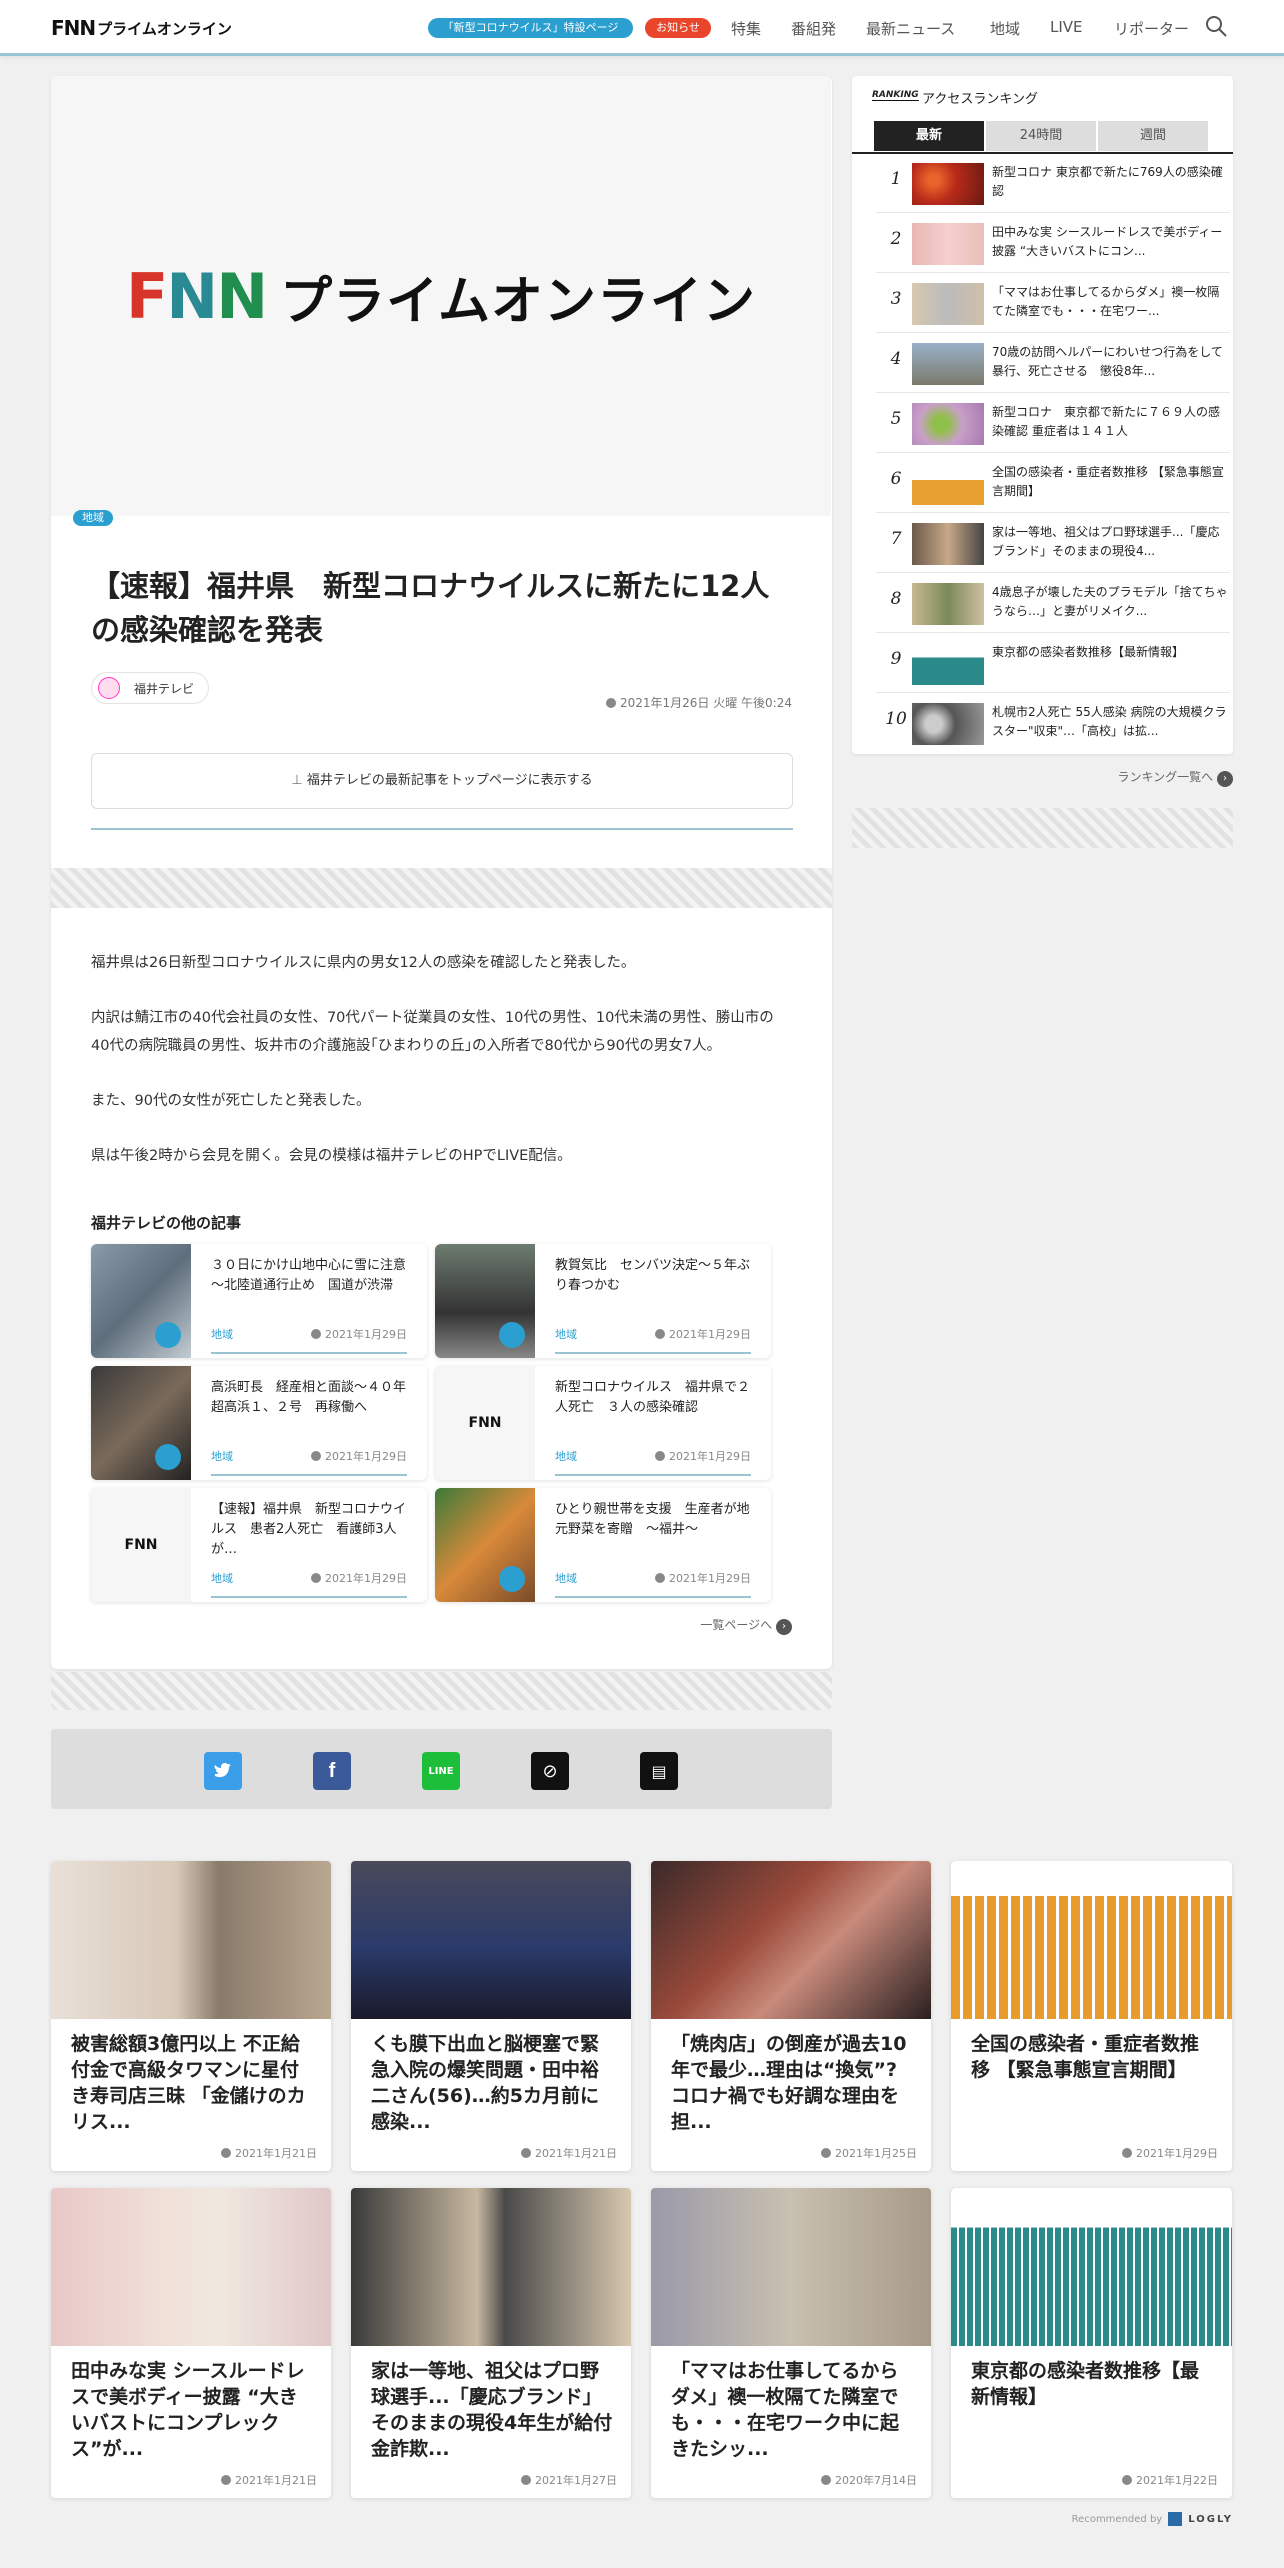  Describe the element at coordinates (441, 1771) in the screenshot. I see `line-icon: LINE` at that location.